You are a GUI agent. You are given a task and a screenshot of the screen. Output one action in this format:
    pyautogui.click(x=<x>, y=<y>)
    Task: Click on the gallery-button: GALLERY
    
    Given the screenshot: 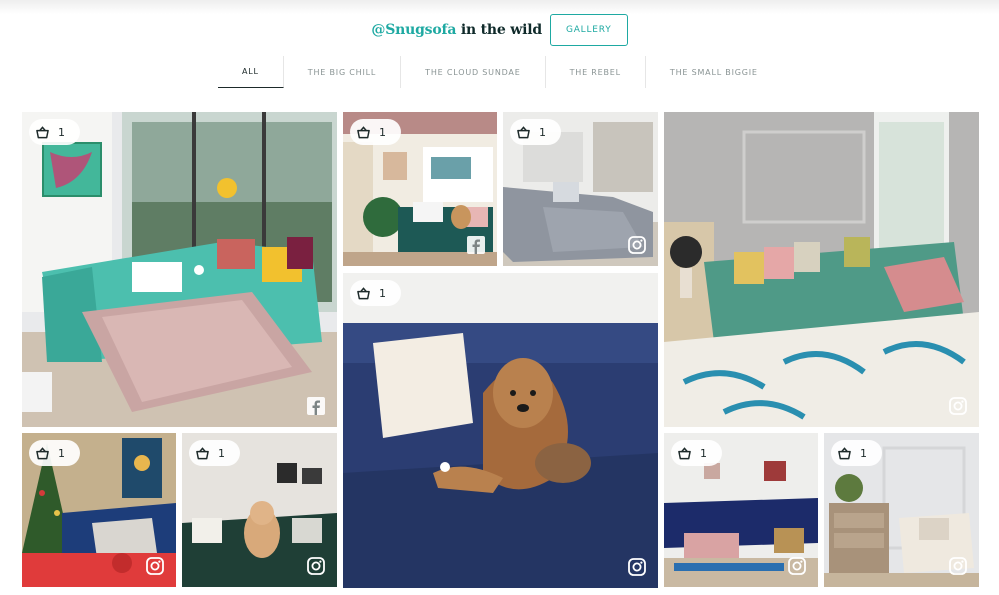 What is the action you would take?
    pyautogui.click(x=588, y=30)
    